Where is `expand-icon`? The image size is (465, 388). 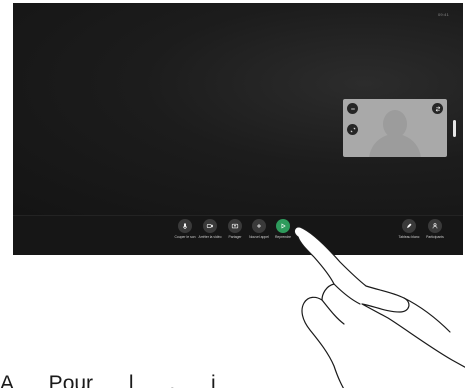 expand-icon is located at coordinates (352, 129).